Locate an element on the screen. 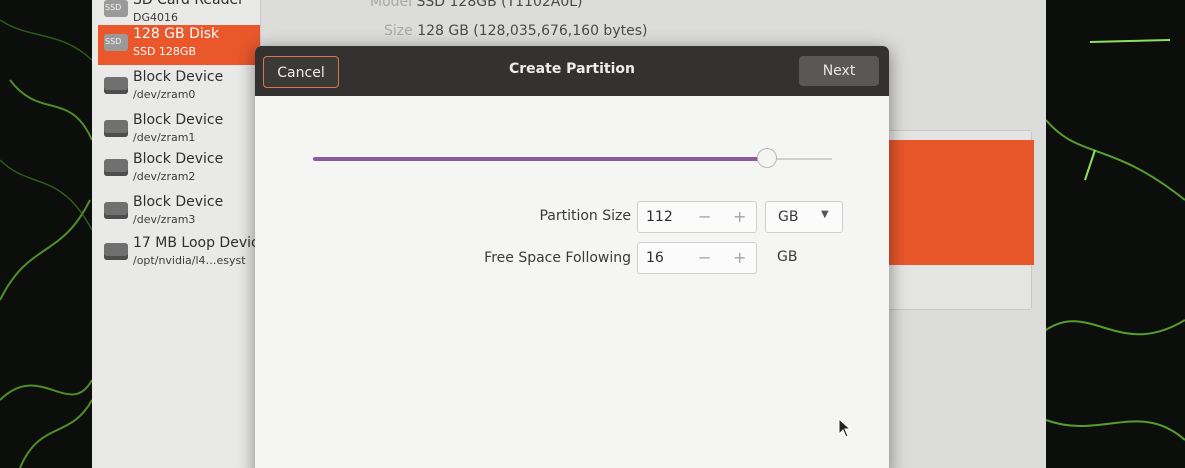  sidebar-device-item: Block Device/dev/zram2 is located at coordinates (179, 170).